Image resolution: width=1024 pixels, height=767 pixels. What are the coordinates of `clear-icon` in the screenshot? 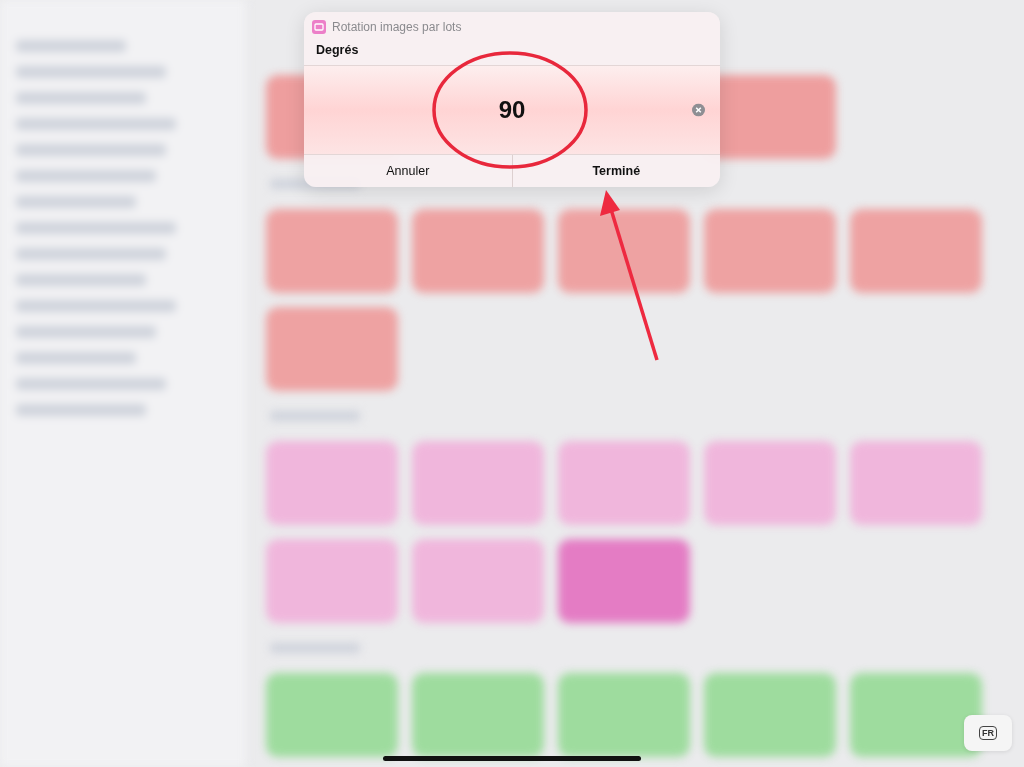 It's located at (698, 110).